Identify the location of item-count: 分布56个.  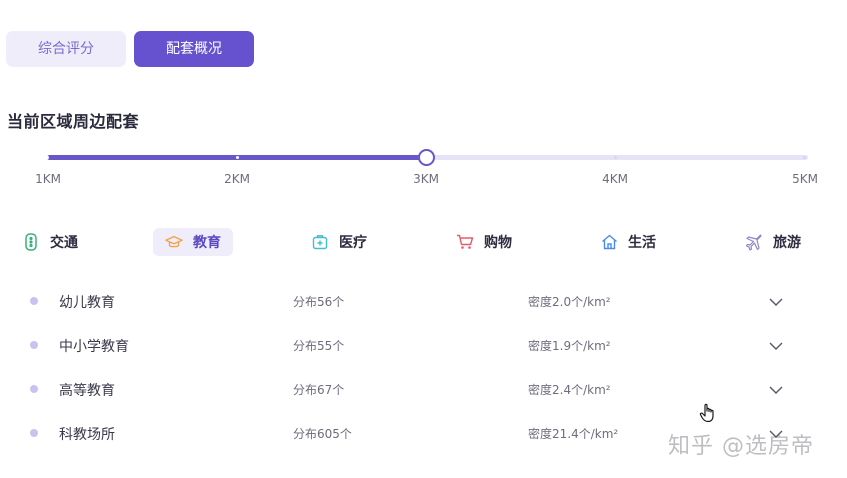
(319, 302).